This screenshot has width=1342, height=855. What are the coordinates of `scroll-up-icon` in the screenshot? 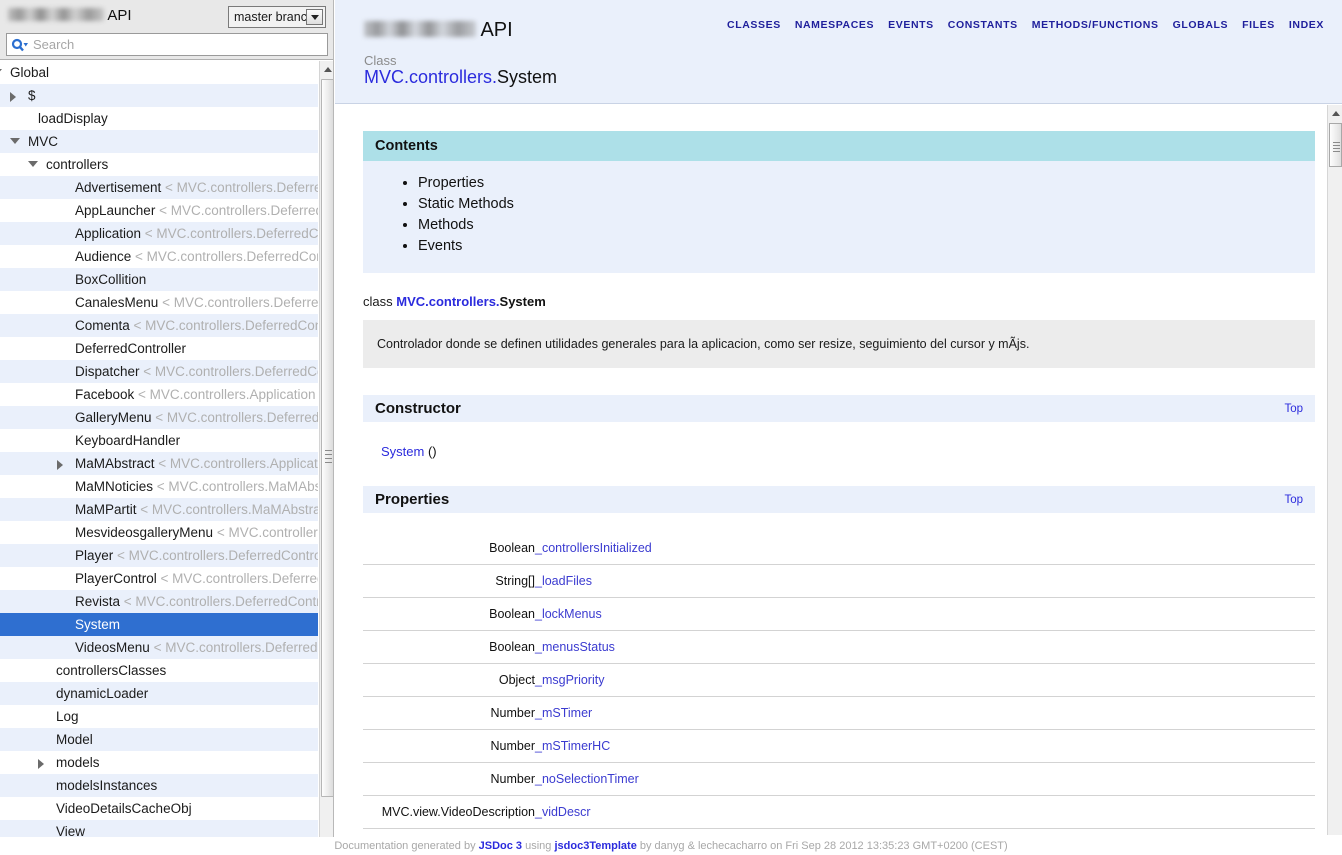 It's located at (326, 69).